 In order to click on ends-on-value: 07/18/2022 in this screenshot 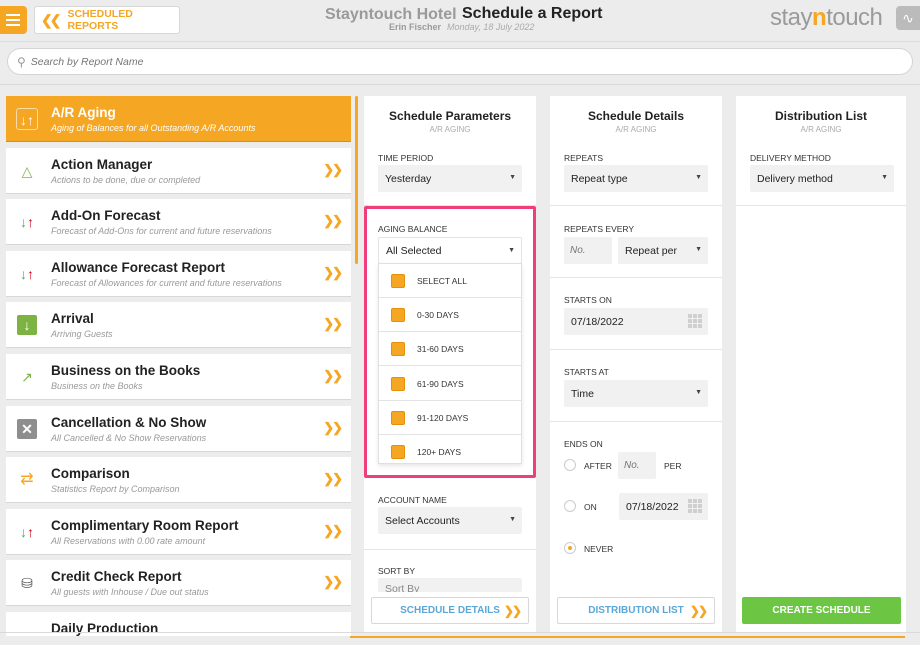, I will do `click(652, 506)`.